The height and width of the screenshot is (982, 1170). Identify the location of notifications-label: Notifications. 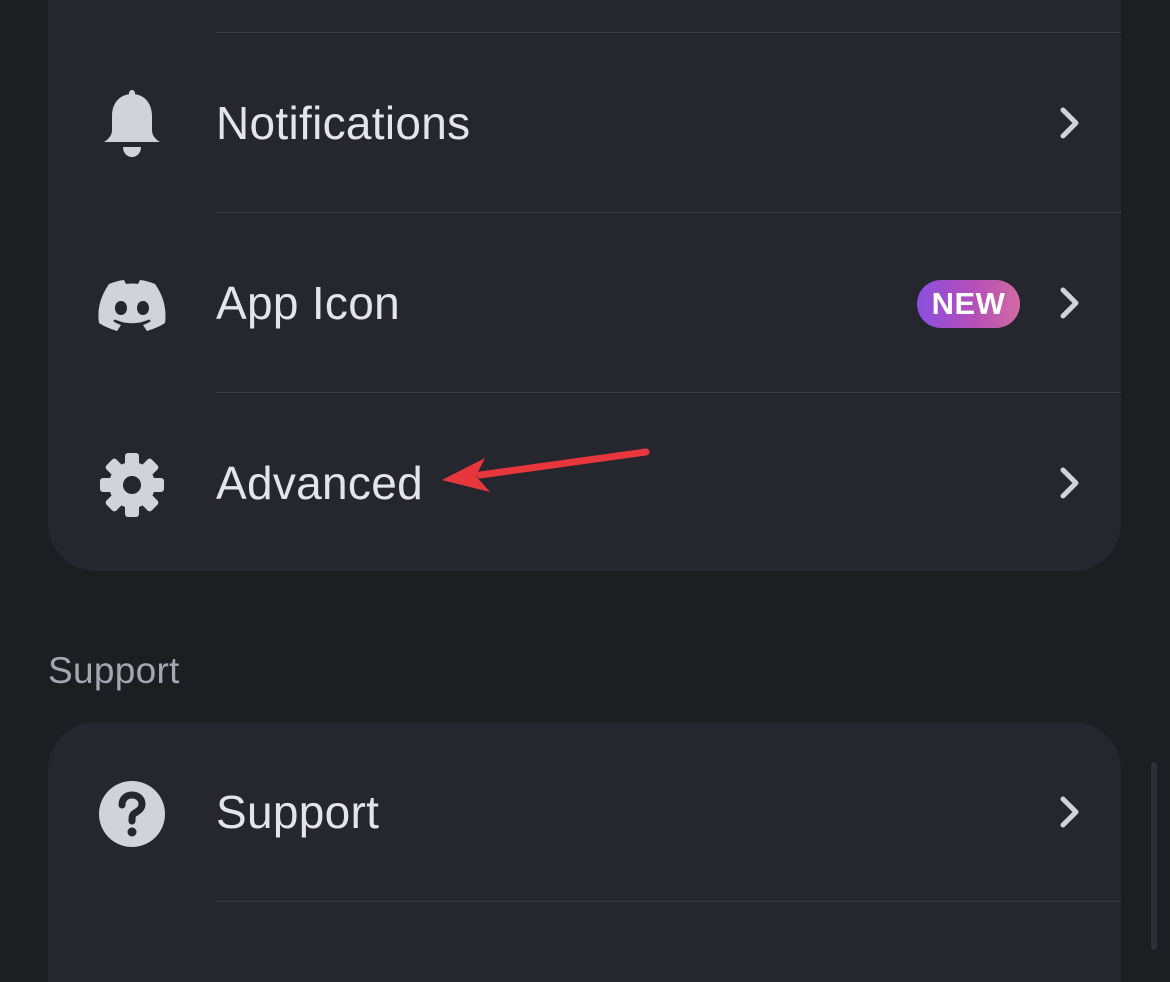
(343, 123).